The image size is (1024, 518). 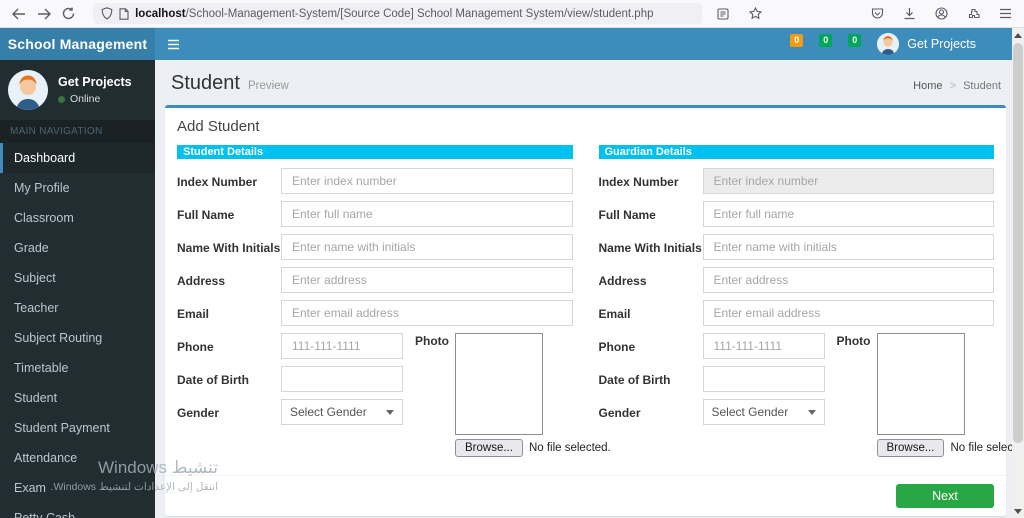 What do you see at coordinates (973, 14) in the screenshot?
I see `extensions-icon` at bounding box center [973, 14].